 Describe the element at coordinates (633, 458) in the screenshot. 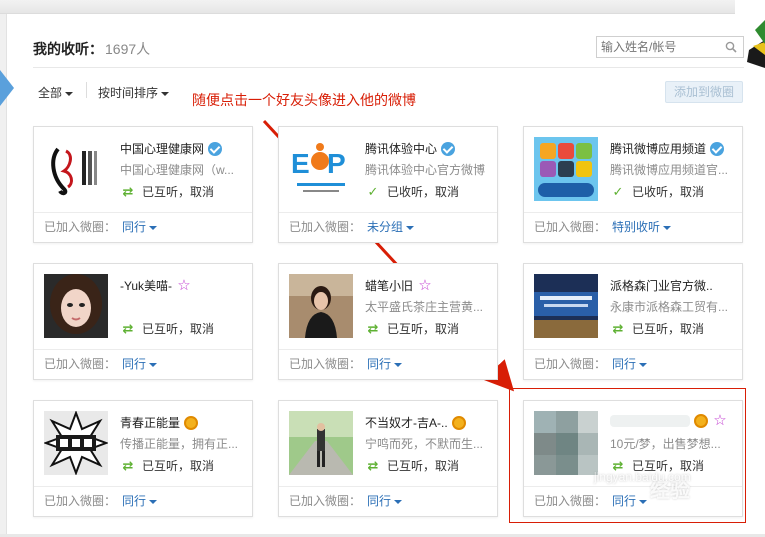

I see `friend-card: ☆ 10元/梦，出售梦想... ⇄ 已互听， 取消 已加入微圈： 同行` at that location.